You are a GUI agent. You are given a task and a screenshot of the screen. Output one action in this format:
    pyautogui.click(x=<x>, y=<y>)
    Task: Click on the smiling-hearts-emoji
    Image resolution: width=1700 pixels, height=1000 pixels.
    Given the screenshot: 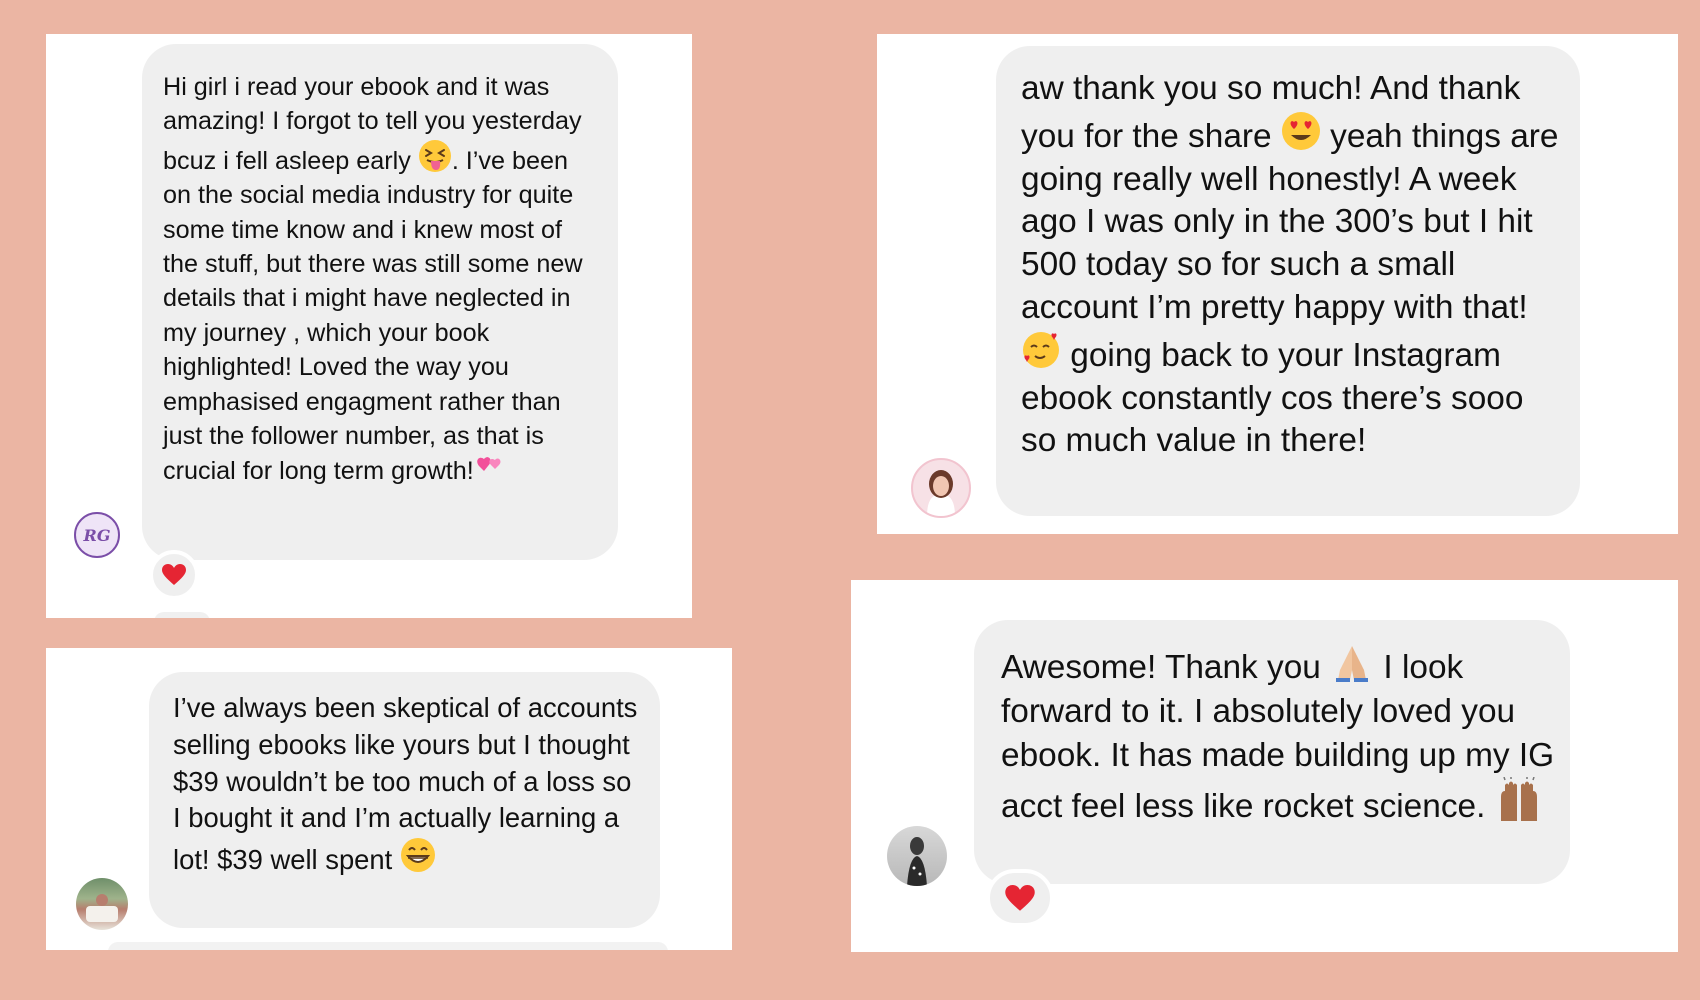 What is the action you would take?
    pyautogui.click(x=1041, y=350)
    